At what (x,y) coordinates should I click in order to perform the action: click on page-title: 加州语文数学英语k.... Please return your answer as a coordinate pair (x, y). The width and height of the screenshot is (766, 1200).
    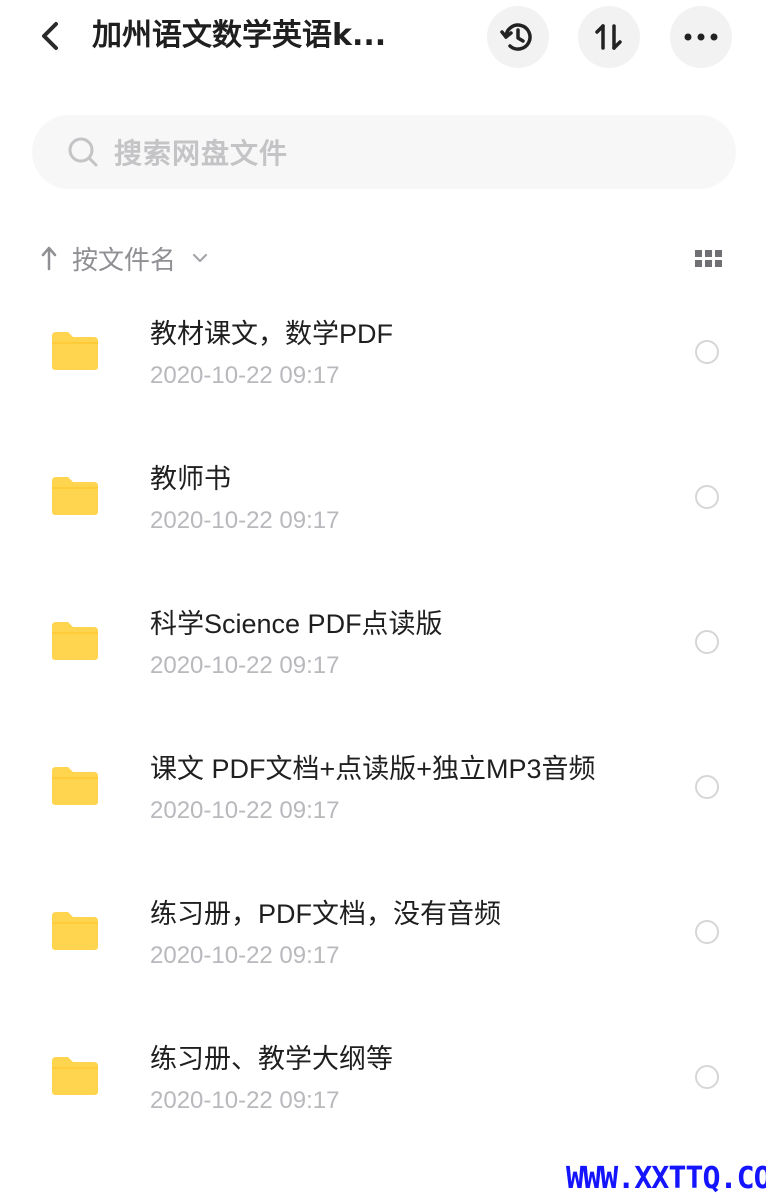
    Looking at the image, I should click on (239, 35).